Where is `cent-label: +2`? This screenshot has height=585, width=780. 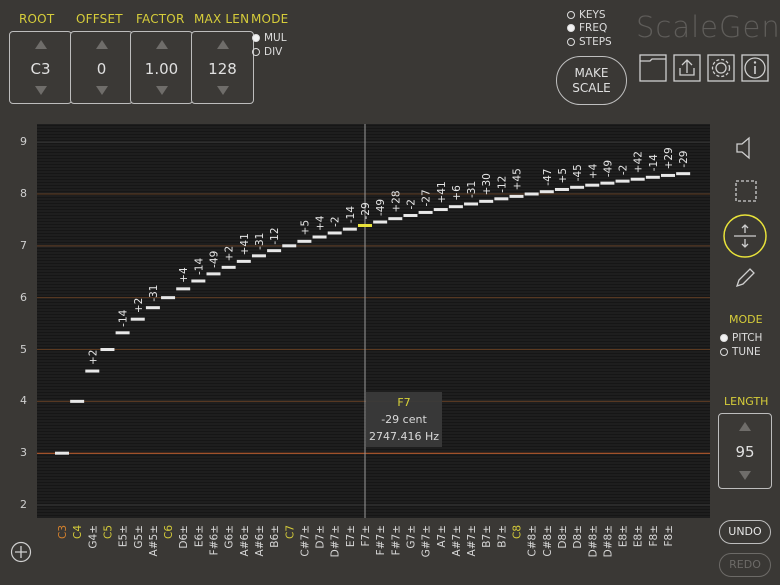
cent-label: +2 is located at coordinates (139, 305).